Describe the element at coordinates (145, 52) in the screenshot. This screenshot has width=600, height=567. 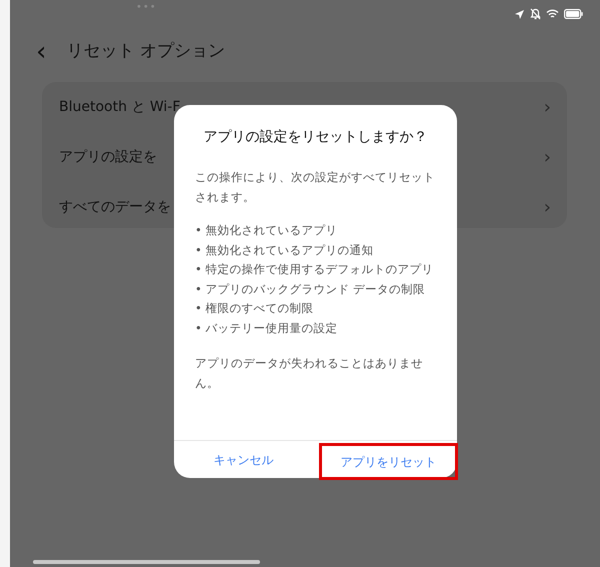
I see `page-title: リセット オプション` at that location.